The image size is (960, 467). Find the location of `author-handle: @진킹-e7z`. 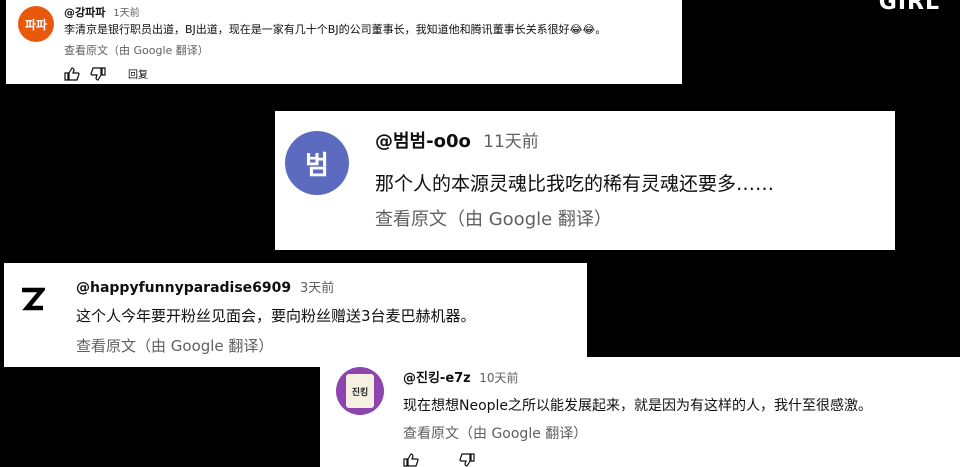

author-handle: @진킹-e7z is located at coordinates (437, 378).